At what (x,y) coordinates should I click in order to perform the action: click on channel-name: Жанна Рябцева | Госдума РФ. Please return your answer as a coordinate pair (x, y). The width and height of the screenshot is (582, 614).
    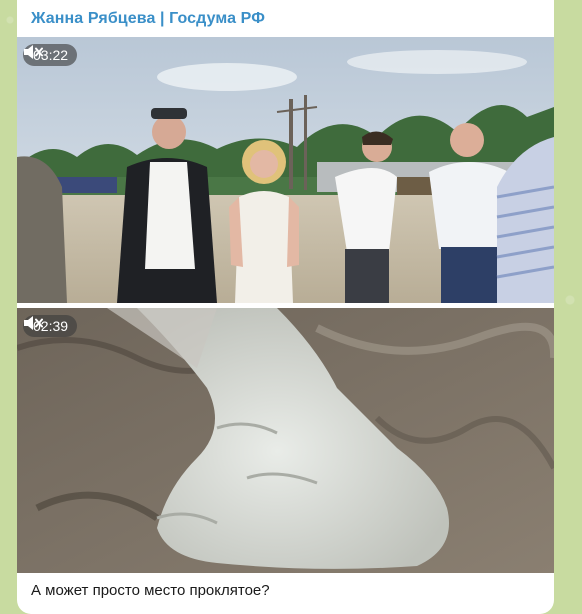
    Looking at the image, I should click on (148, 19).